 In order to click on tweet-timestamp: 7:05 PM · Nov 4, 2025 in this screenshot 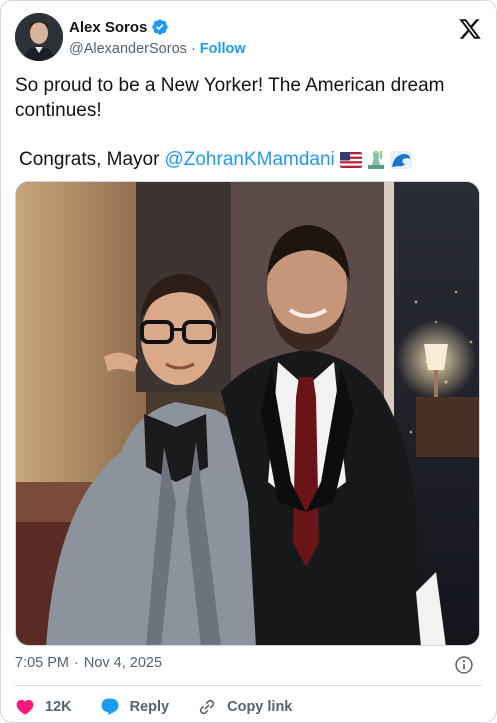, I will do `click(88, 663)`.